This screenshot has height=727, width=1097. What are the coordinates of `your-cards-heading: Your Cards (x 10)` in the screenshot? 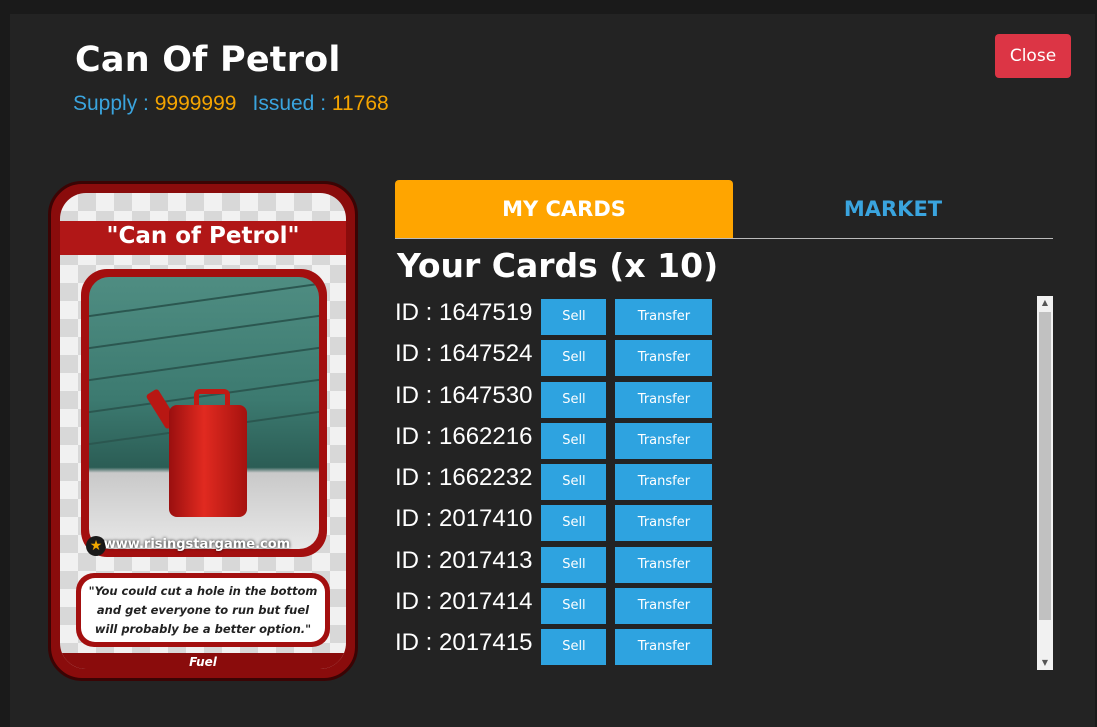 It's located at (558, 265).